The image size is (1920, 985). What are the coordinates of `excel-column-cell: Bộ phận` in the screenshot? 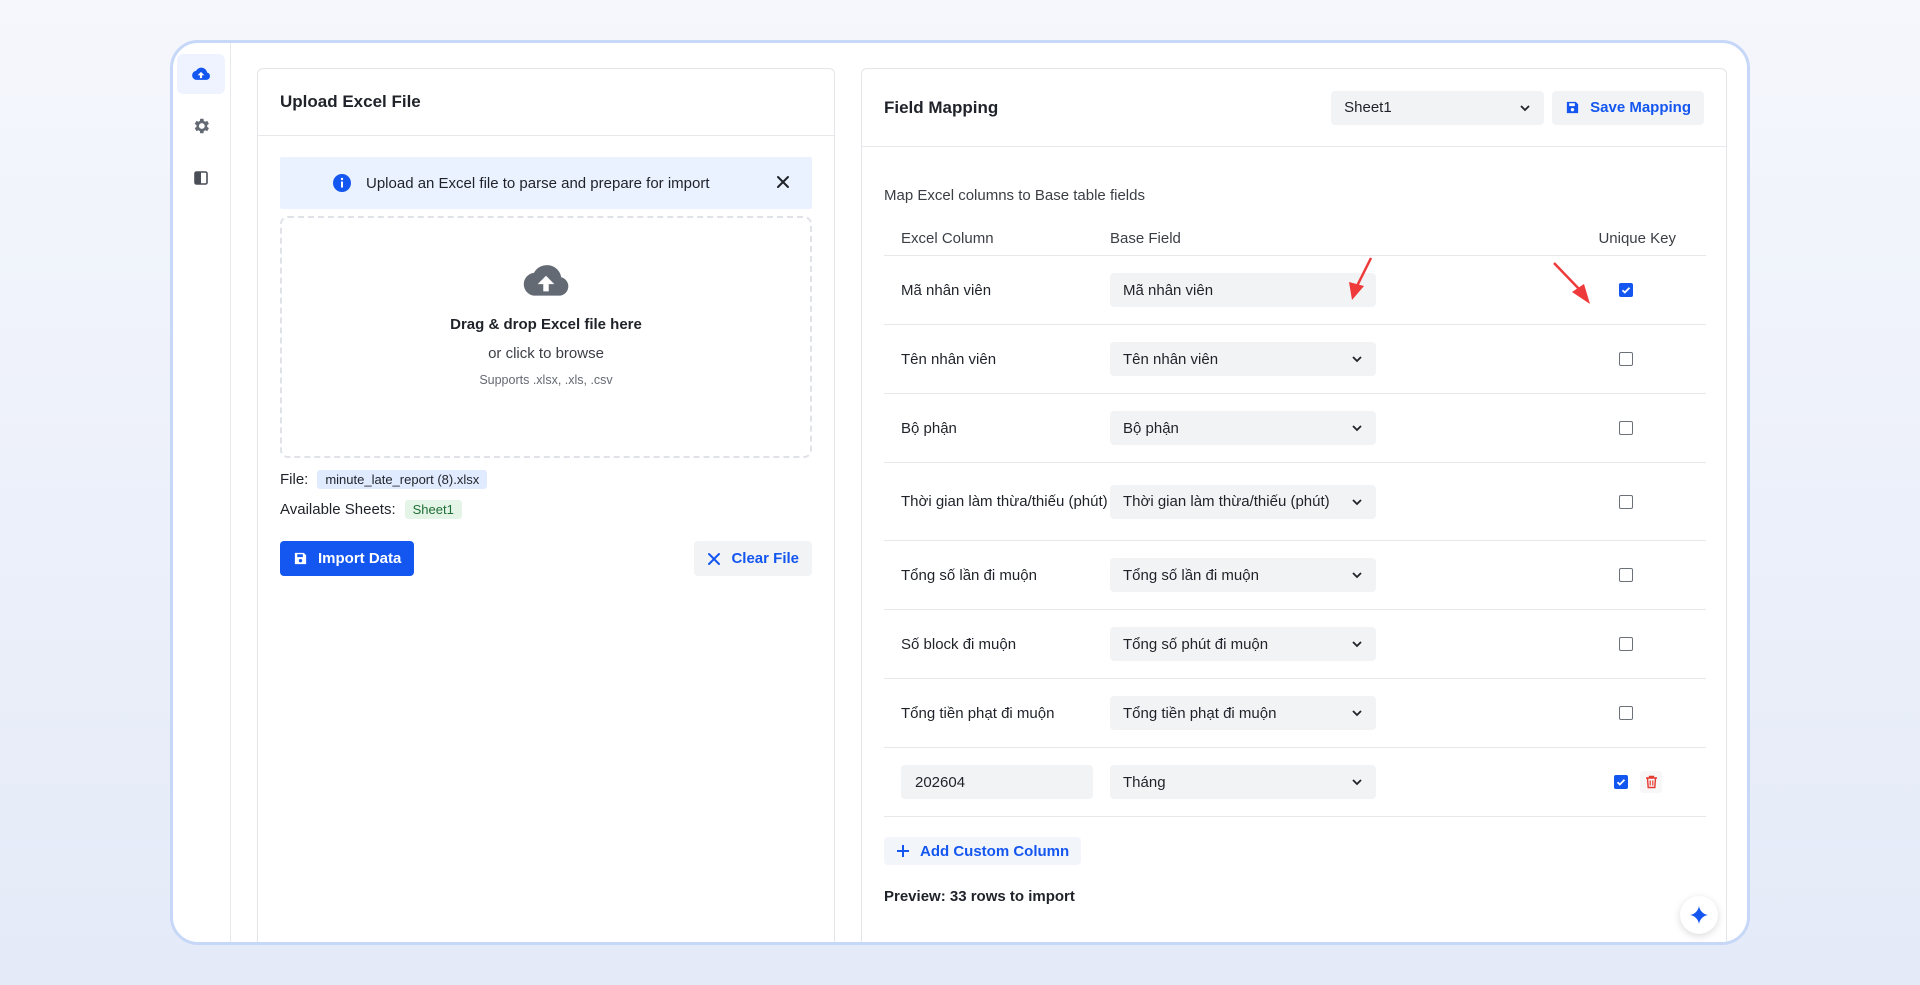 It's located at (929, 428).